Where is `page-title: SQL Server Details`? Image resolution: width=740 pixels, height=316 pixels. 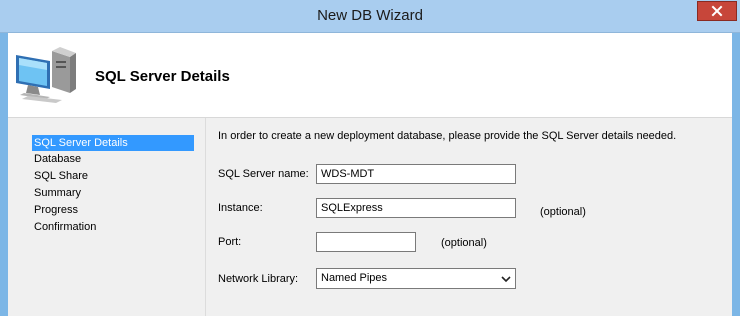 page-title: SQL Server Details is located at coordinates (162, 76).